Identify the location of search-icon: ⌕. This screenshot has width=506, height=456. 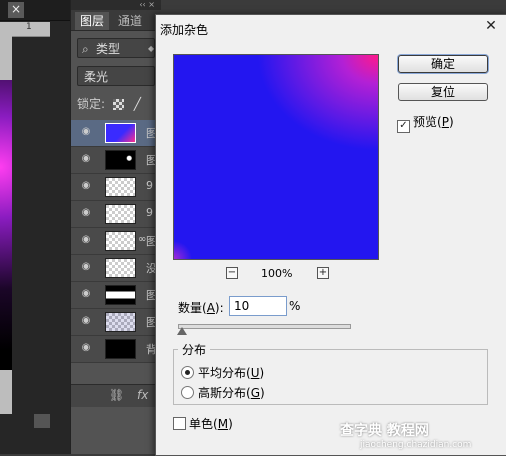
(85, 49).